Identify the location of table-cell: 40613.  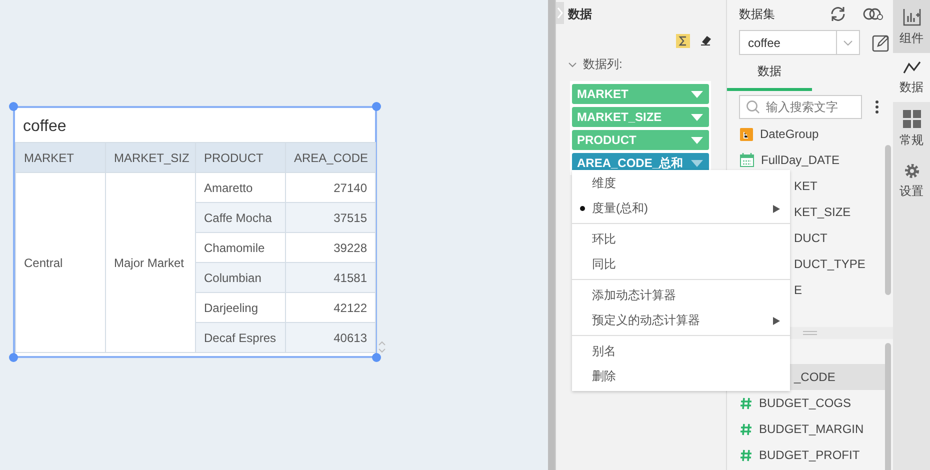
(331, 337).